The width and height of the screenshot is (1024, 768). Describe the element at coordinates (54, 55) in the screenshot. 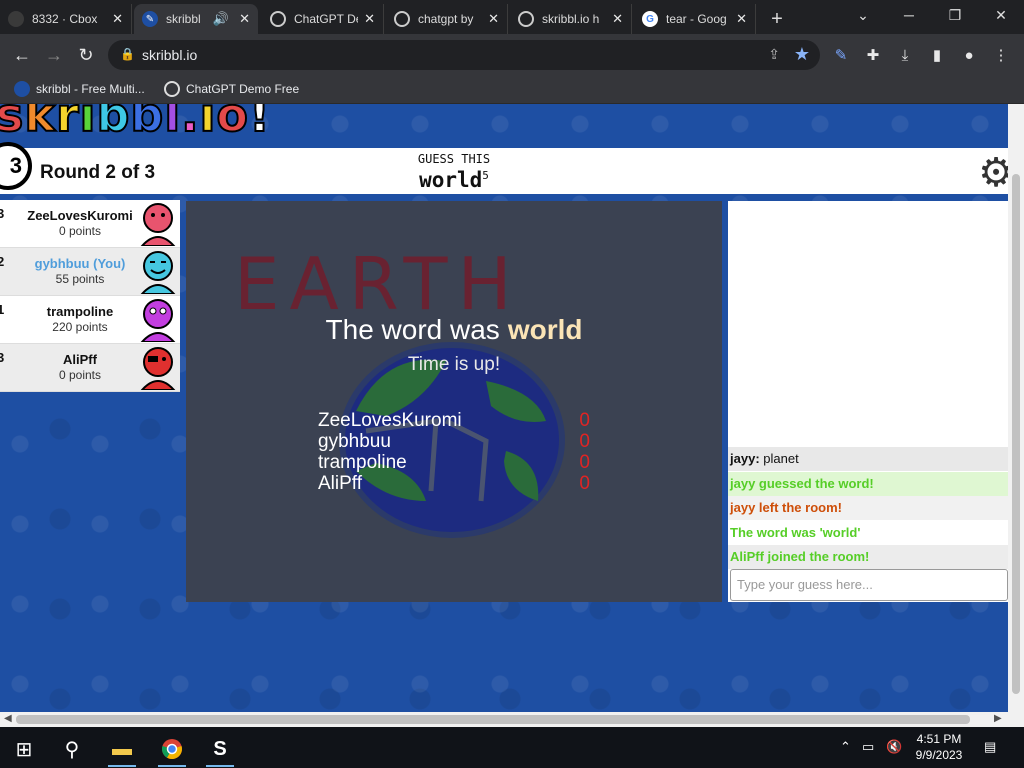

I see `forward-icon: →` at that location.